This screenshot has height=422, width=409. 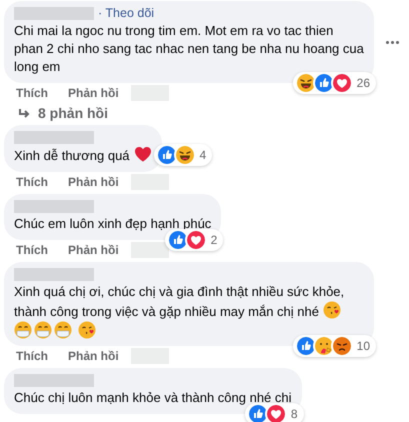 I want to click on reaction-summary: 2, so click(x=194, y=240).